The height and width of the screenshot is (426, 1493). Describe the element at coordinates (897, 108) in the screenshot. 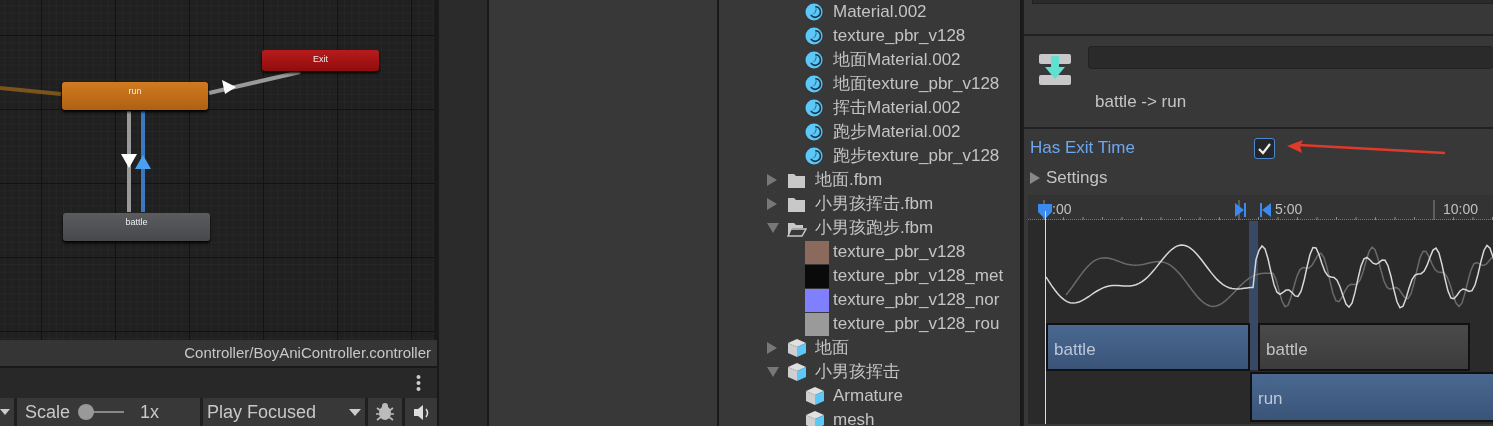

I see `asset-name: 挥击Material.002` at that location.